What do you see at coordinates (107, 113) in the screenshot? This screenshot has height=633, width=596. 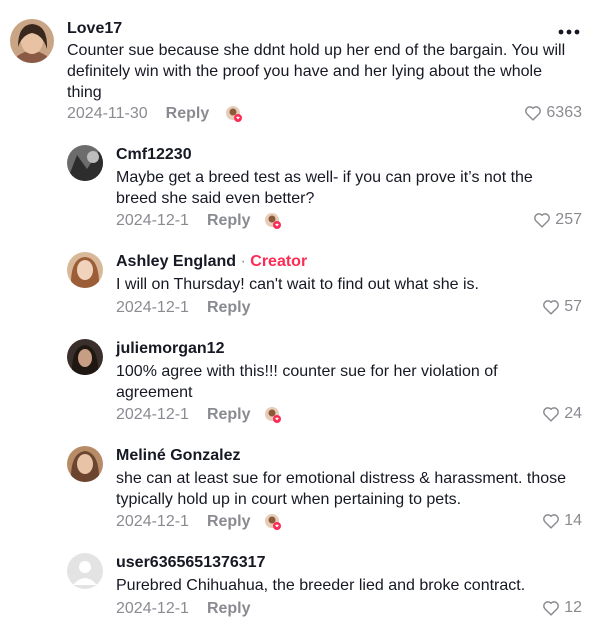 I see `comment-date: 2024-11-30` at bounding box center [107, 113].